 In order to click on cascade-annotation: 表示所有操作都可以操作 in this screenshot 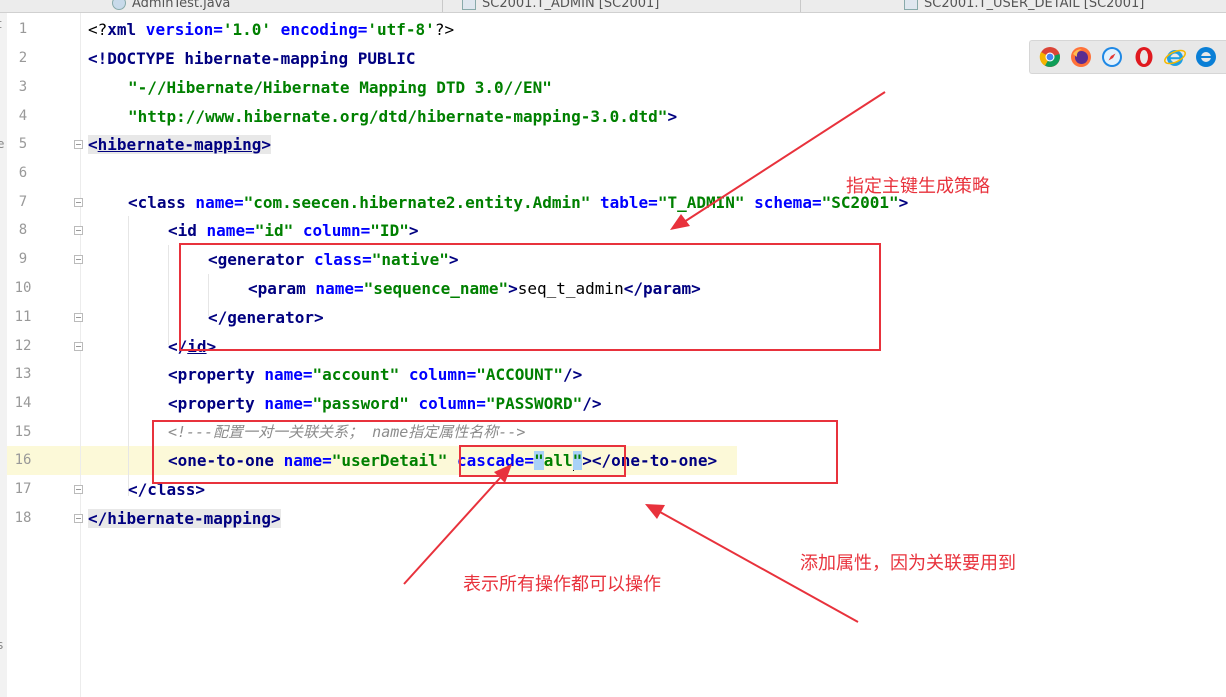, I will do `click(562, 584)`.